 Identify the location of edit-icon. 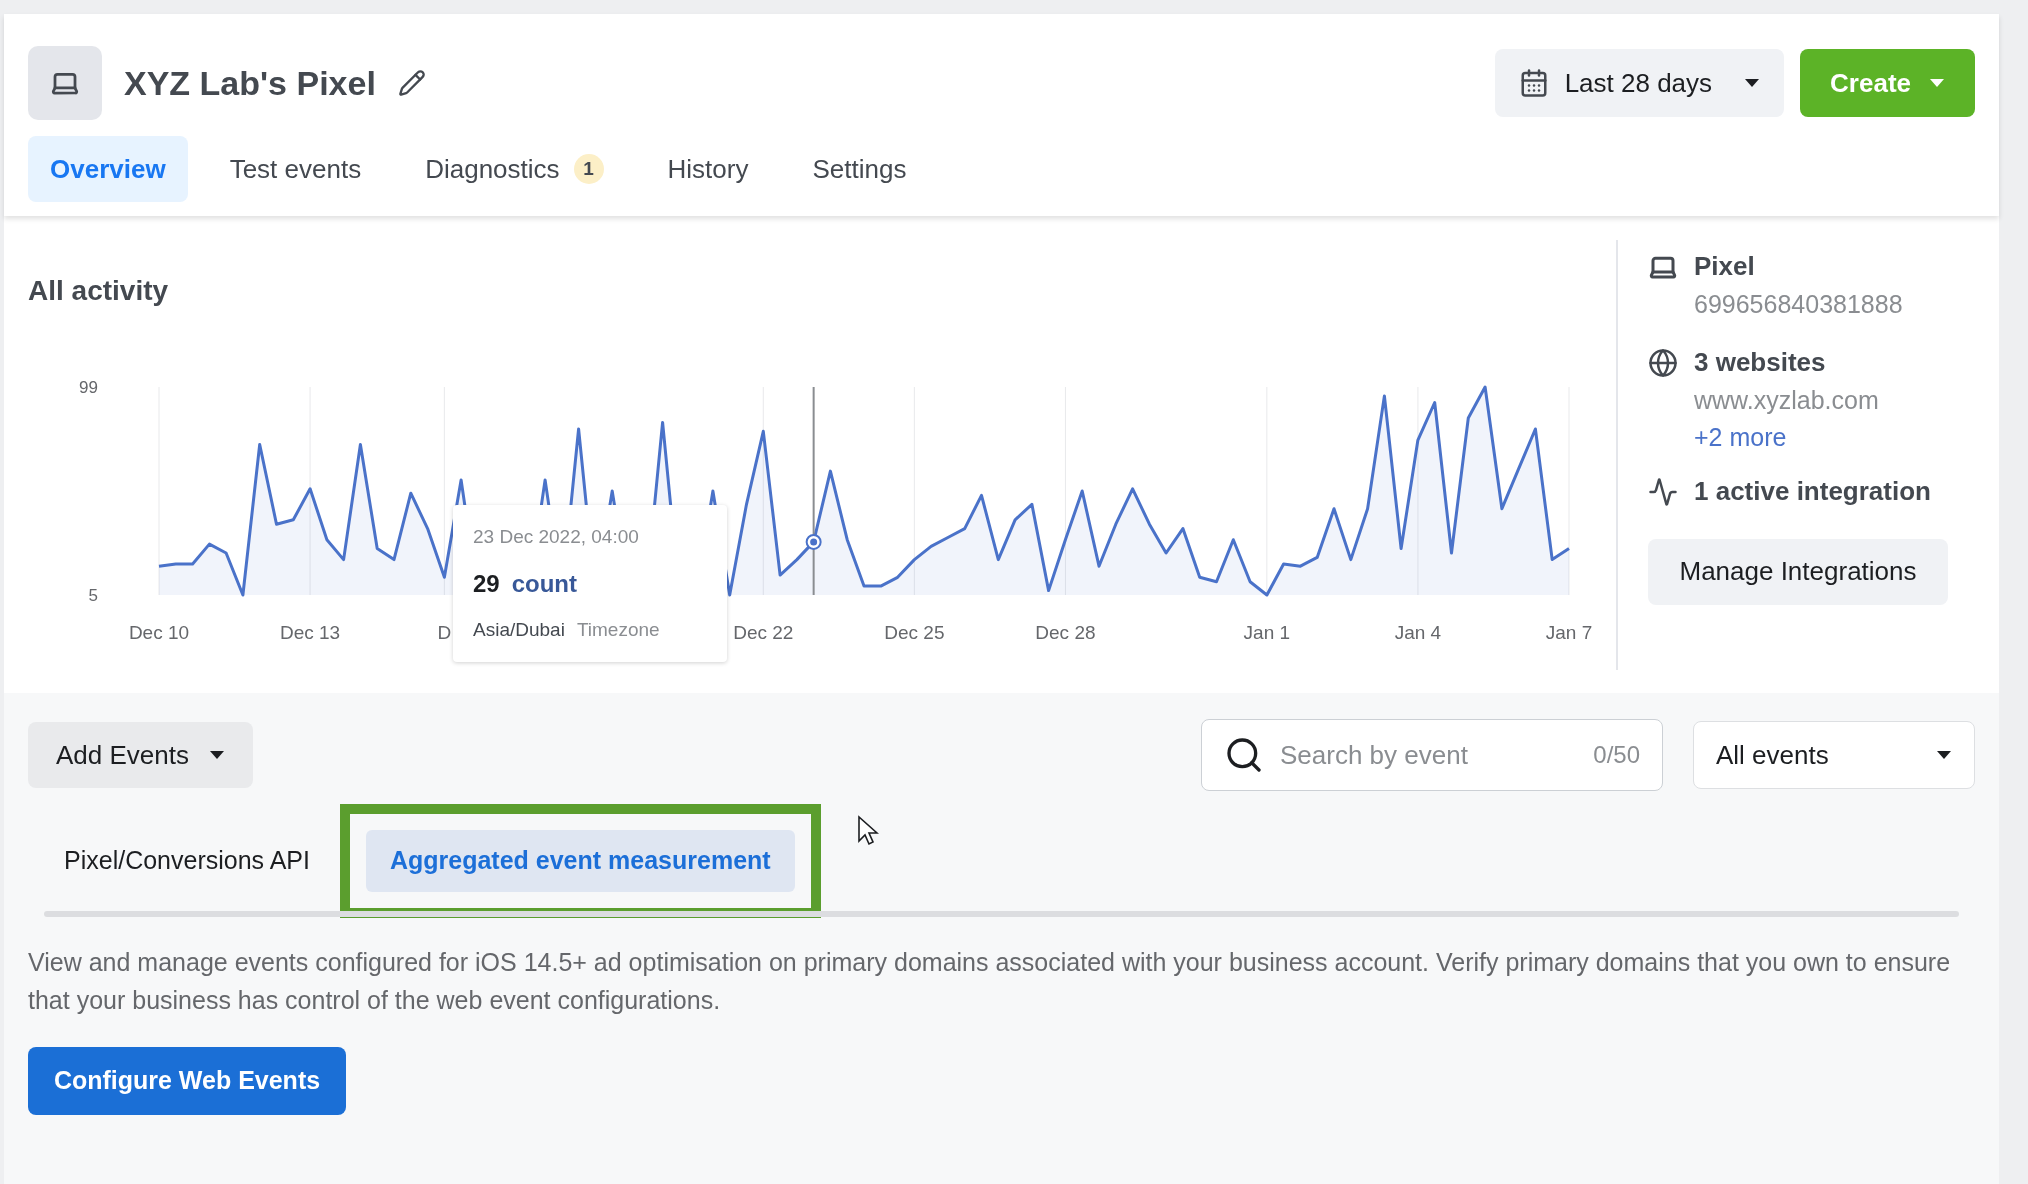
(411, 83).